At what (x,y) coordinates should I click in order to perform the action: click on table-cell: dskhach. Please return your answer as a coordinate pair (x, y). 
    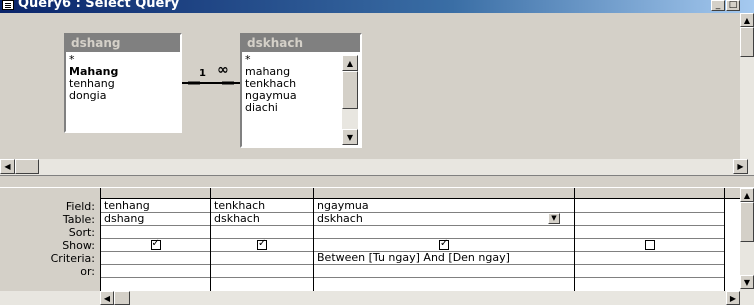
    Looking at the image, I should click on (262, 219).